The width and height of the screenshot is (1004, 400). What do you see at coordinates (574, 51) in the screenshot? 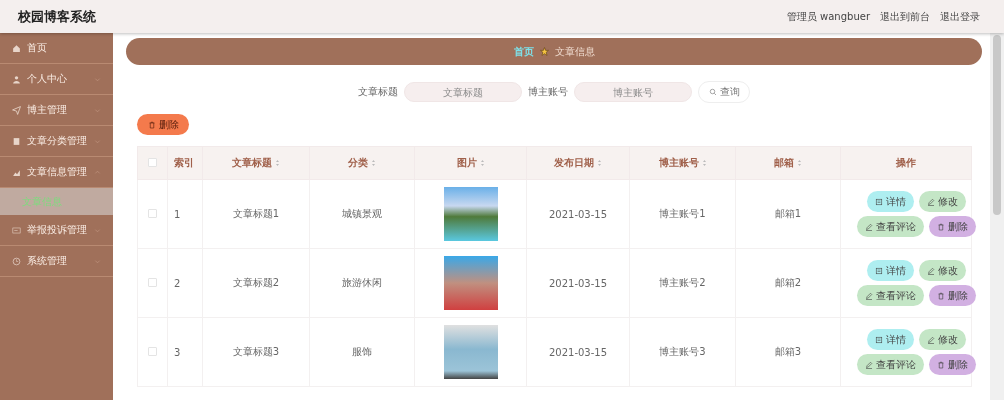
I see `breadcrumb-current: 文章信息` at bounding box center [574, 51].